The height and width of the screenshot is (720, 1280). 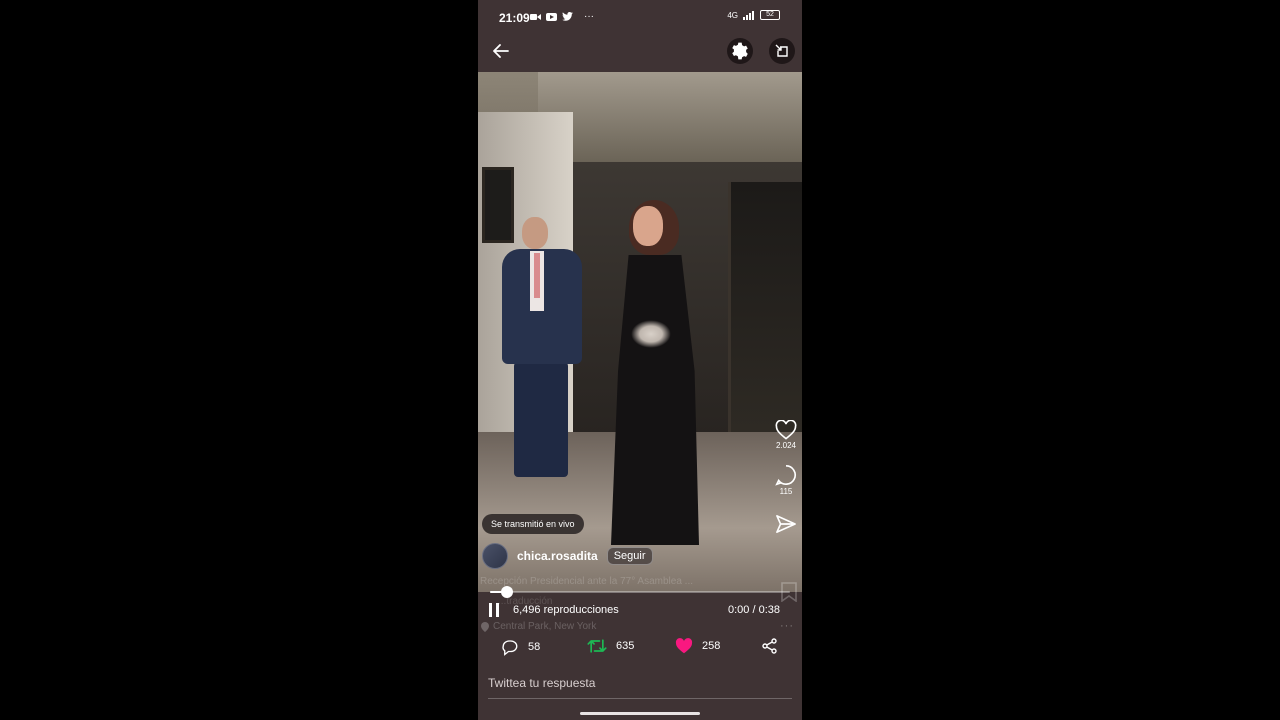 I want to click on retweet-icon, so click(x=597, y=646).